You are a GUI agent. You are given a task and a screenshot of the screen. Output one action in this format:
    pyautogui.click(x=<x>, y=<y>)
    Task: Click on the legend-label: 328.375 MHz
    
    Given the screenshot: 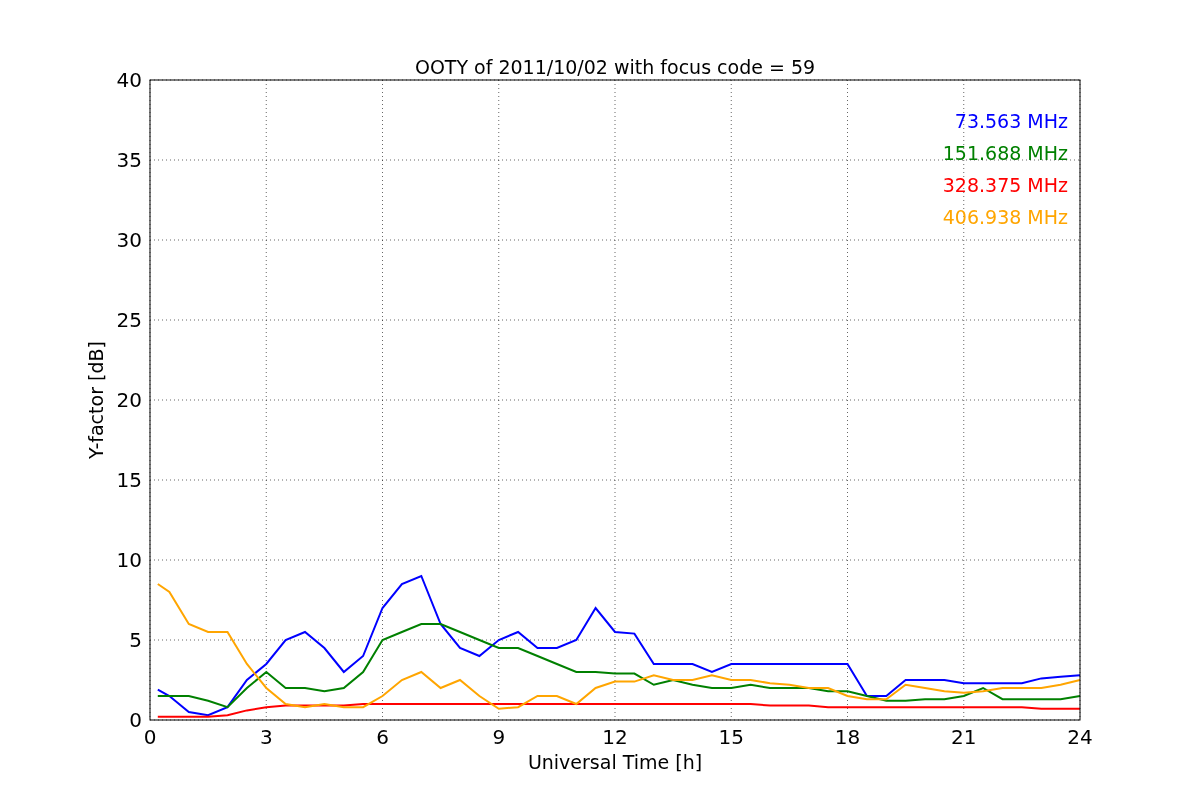 What is the action you would take?
    pyautogui.click(x=1005, y=185)
    